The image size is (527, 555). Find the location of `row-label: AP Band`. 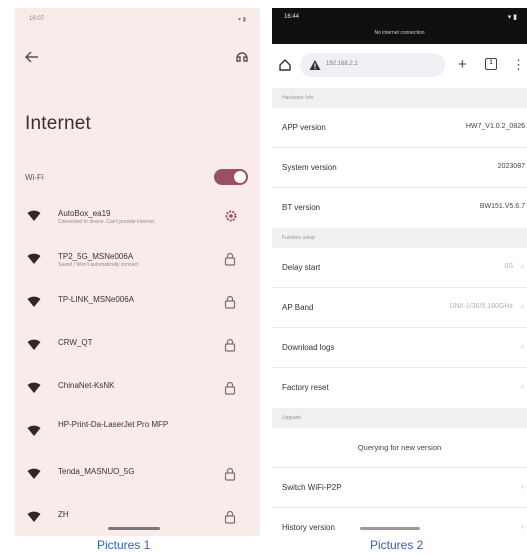

row-label: AP Band is located at coordinates (298, 307).